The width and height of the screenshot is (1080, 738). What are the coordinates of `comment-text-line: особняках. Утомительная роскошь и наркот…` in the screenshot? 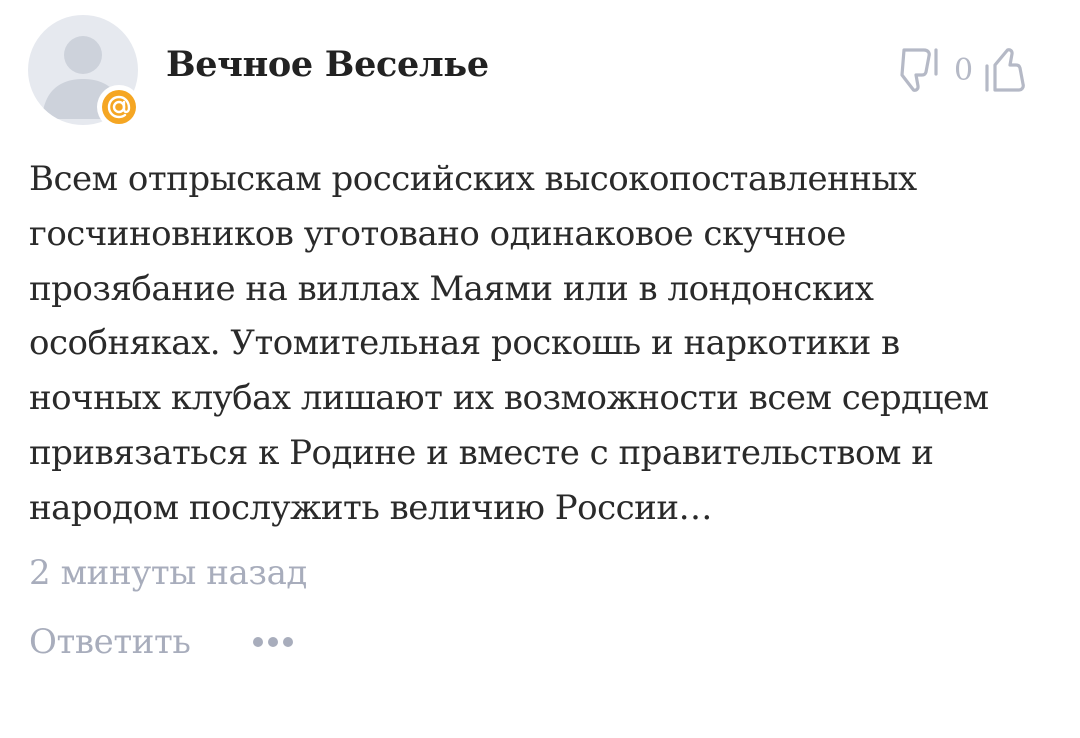 It's located at (464, 343).